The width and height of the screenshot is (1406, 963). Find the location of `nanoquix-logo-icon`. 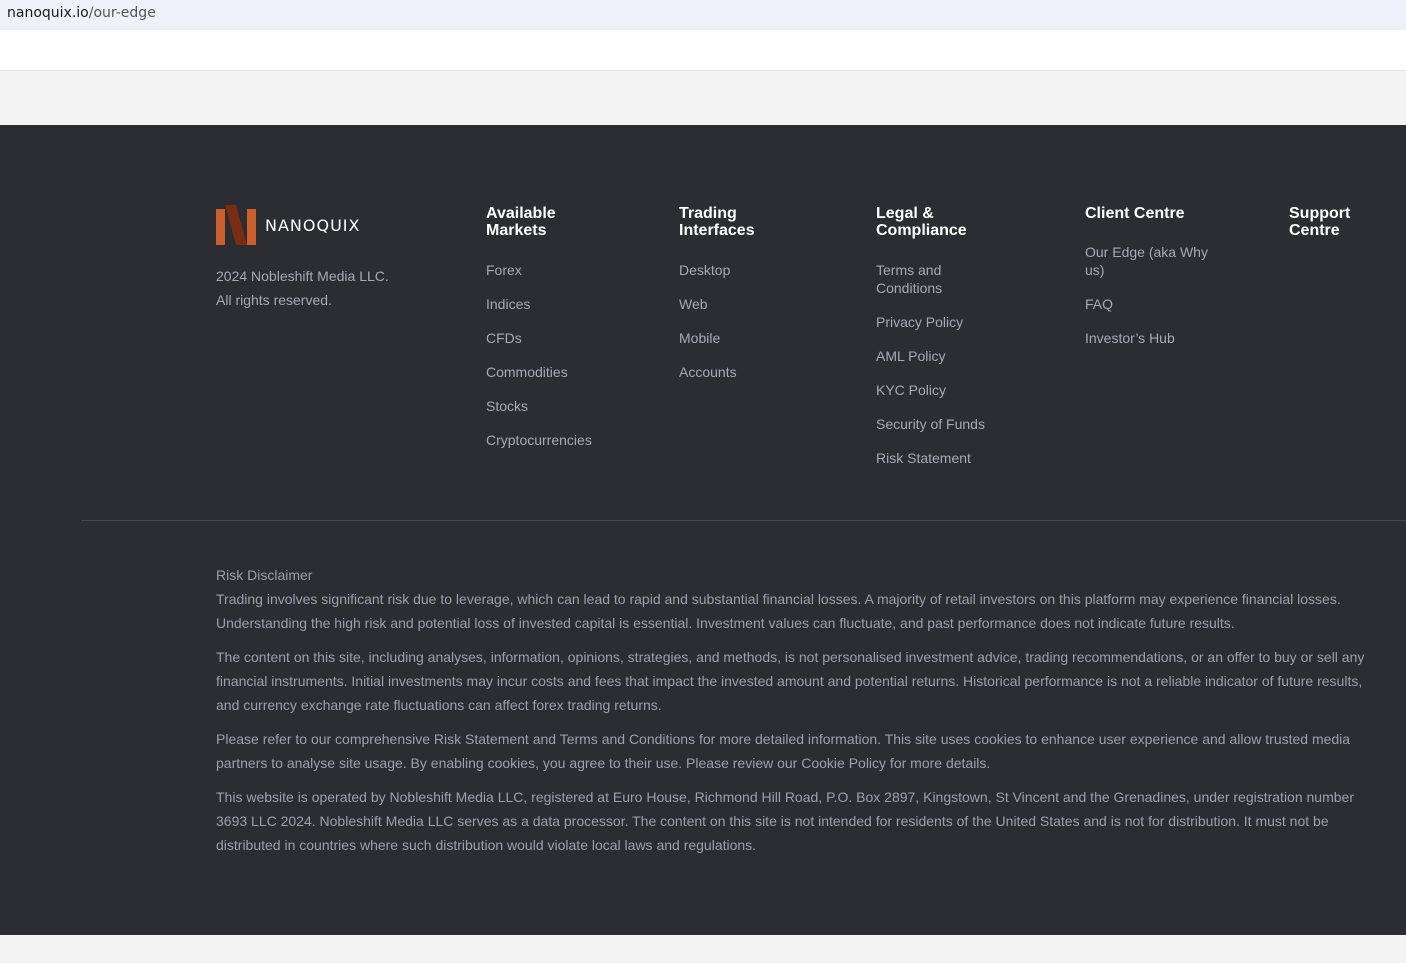

nanoquix-logo-icon is located at coordinates (236, 225).